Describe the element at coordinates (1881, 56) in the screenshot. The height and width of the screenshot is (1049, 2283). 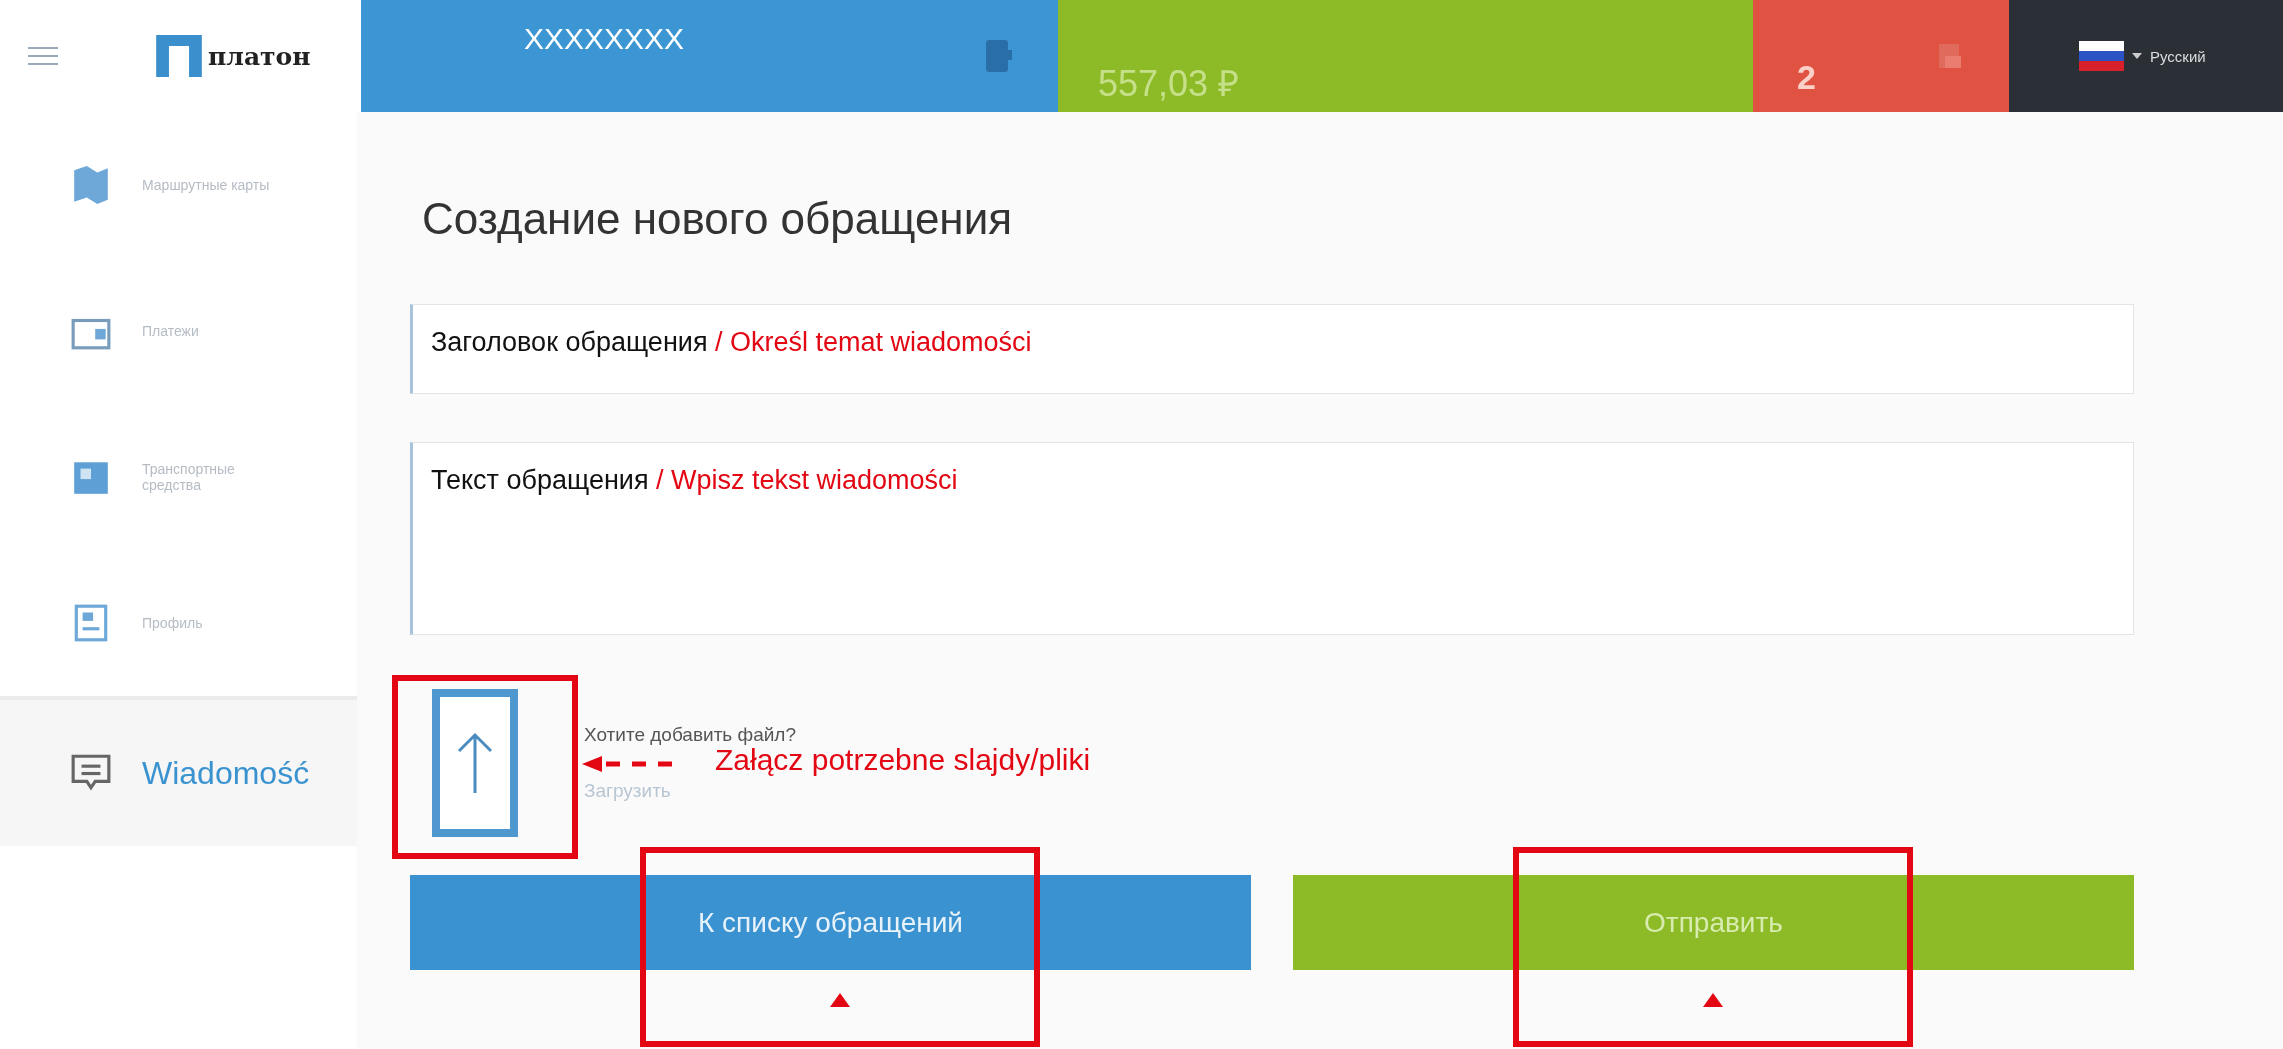
I see `header-tile: 2` at that location.